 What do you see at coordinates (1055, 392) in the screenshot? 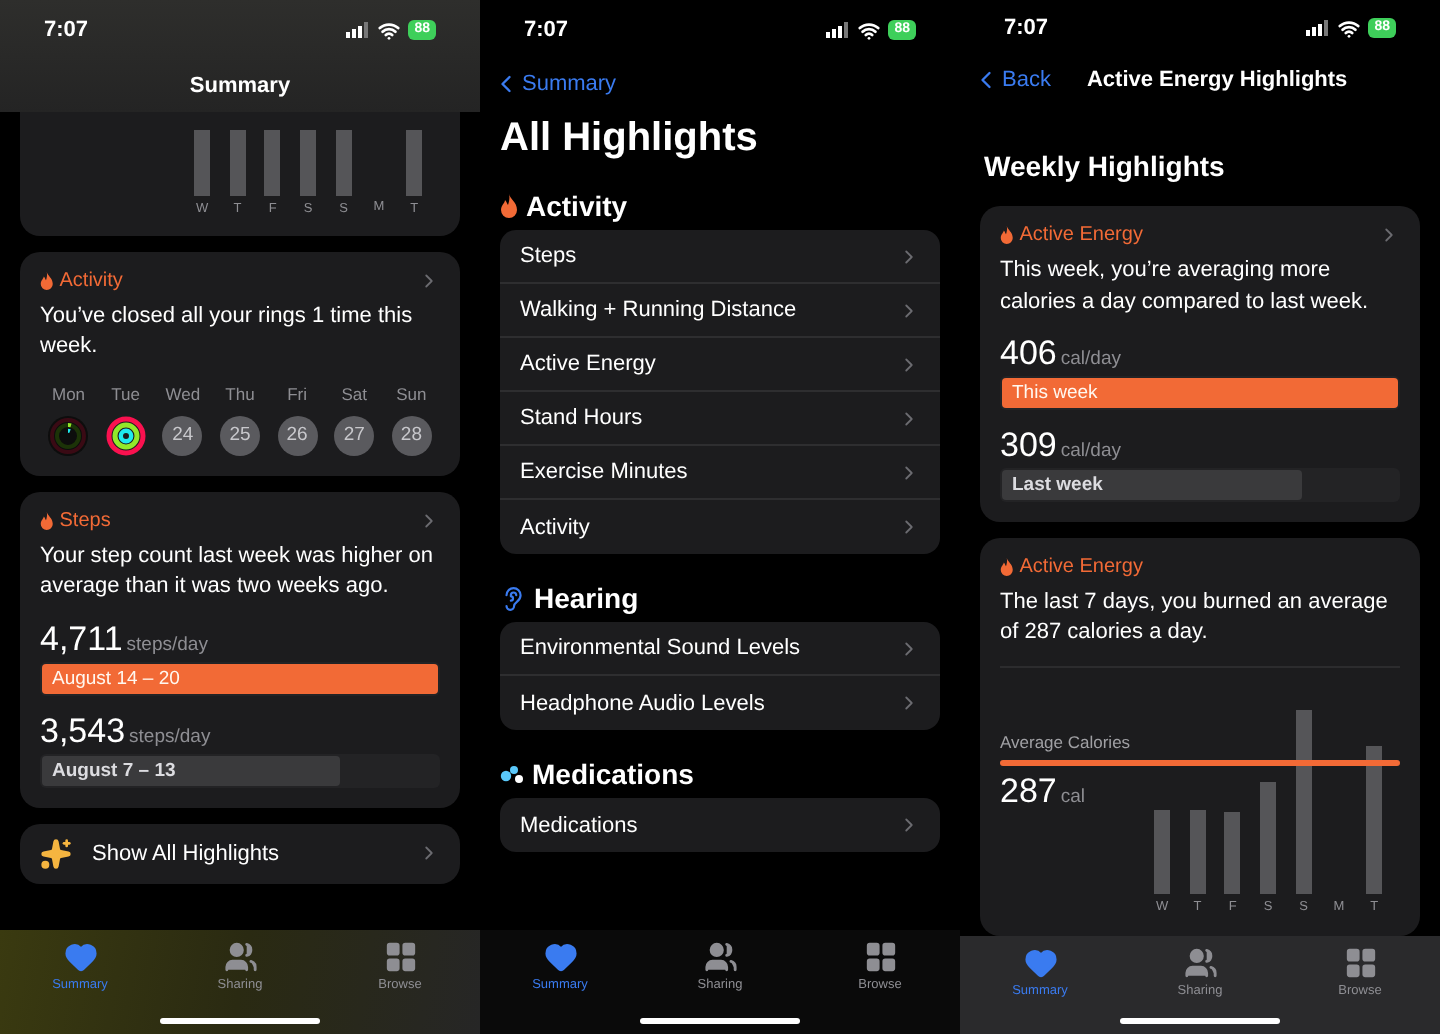
I see `period-label: This week` at bounding box center [1055, 392].